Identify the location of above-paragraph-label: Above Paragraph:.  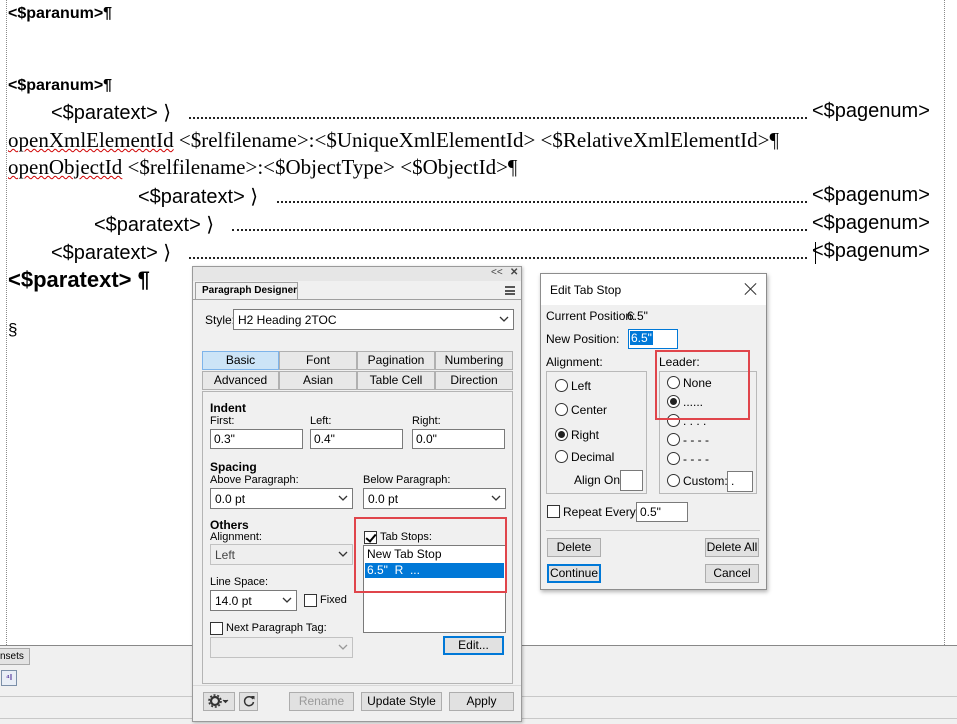
(254, 480).